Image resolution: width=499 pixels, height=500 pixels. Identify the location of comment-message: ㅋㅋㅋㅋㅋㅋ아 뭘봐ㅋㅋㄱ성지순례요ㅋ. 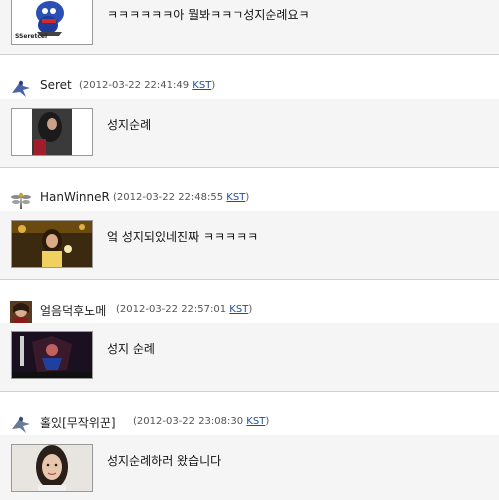
(208, 15).